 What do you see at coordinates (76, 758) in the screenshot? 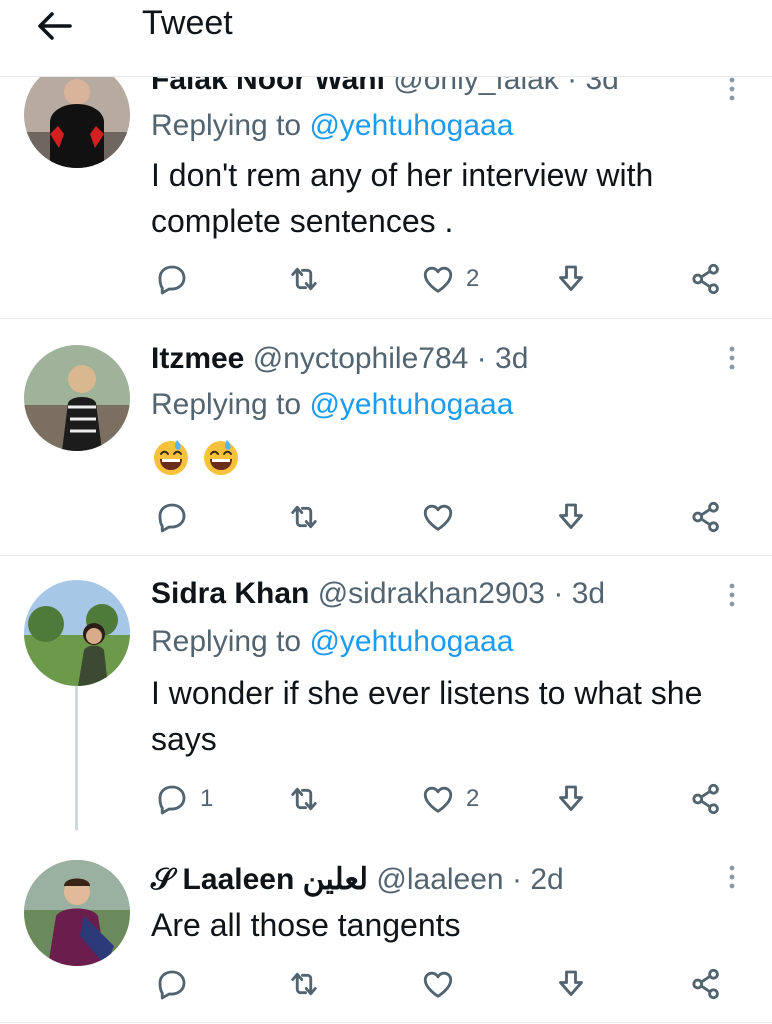
I see `thread-line` at bounding box center [76, 758].